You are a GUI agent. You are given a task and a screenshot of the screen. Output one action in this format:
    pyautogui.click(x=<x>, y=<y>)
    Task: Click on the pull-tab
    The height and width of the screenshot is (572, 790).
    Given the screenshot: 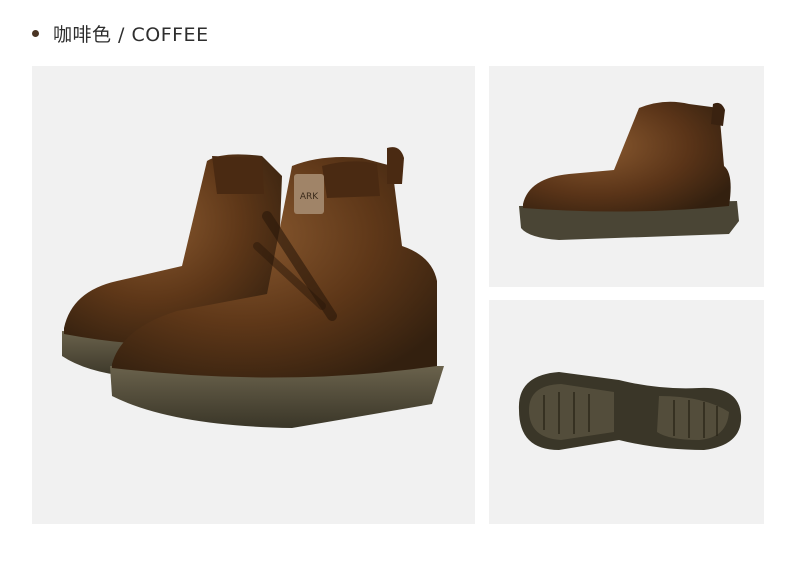 What is the action you would take?
    pyautogui.click(x=395, y=165)
    